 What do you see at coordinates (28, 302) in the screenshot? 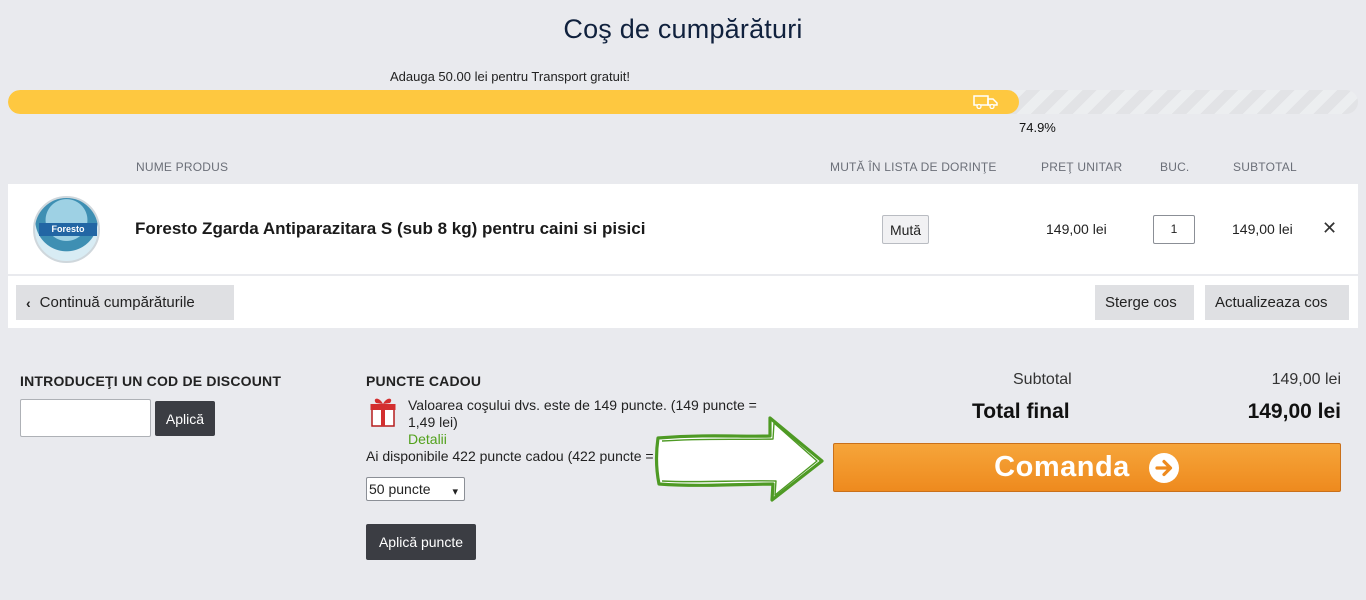
I see `chevron-left-icon: ‹` at bounding box center [28, 302].